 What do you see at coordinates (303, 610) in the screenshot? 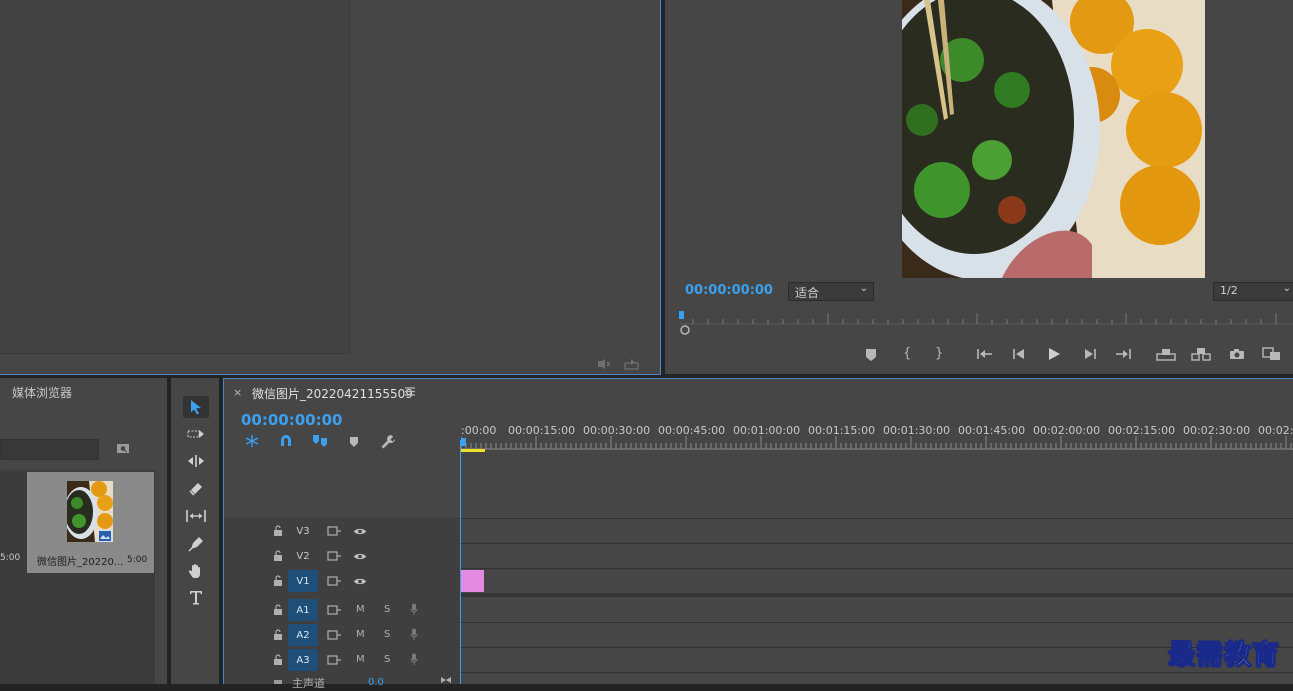
I see `track-target-a1: A1` at bounding box center [303, 610].